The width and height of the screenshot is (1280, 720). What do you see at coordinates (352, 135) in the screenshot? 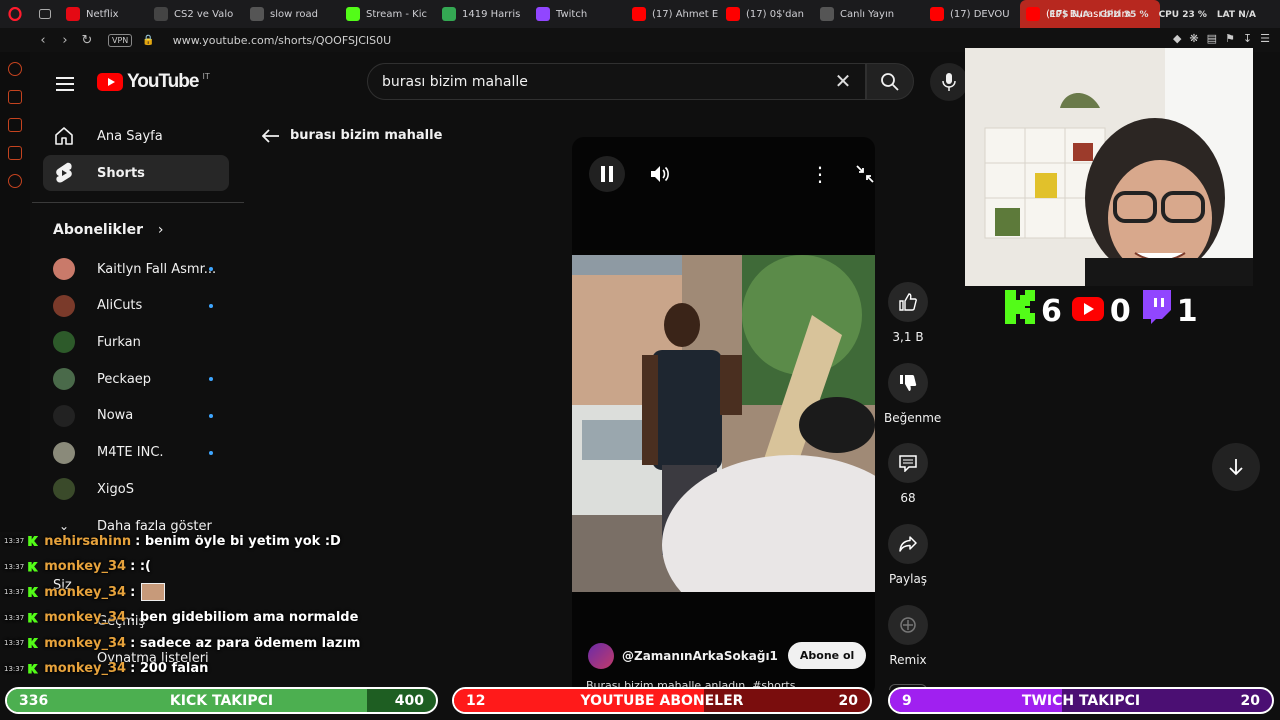
I see `back-to-search-button: burası bizim mahalle` at bounding box center [352, 135].